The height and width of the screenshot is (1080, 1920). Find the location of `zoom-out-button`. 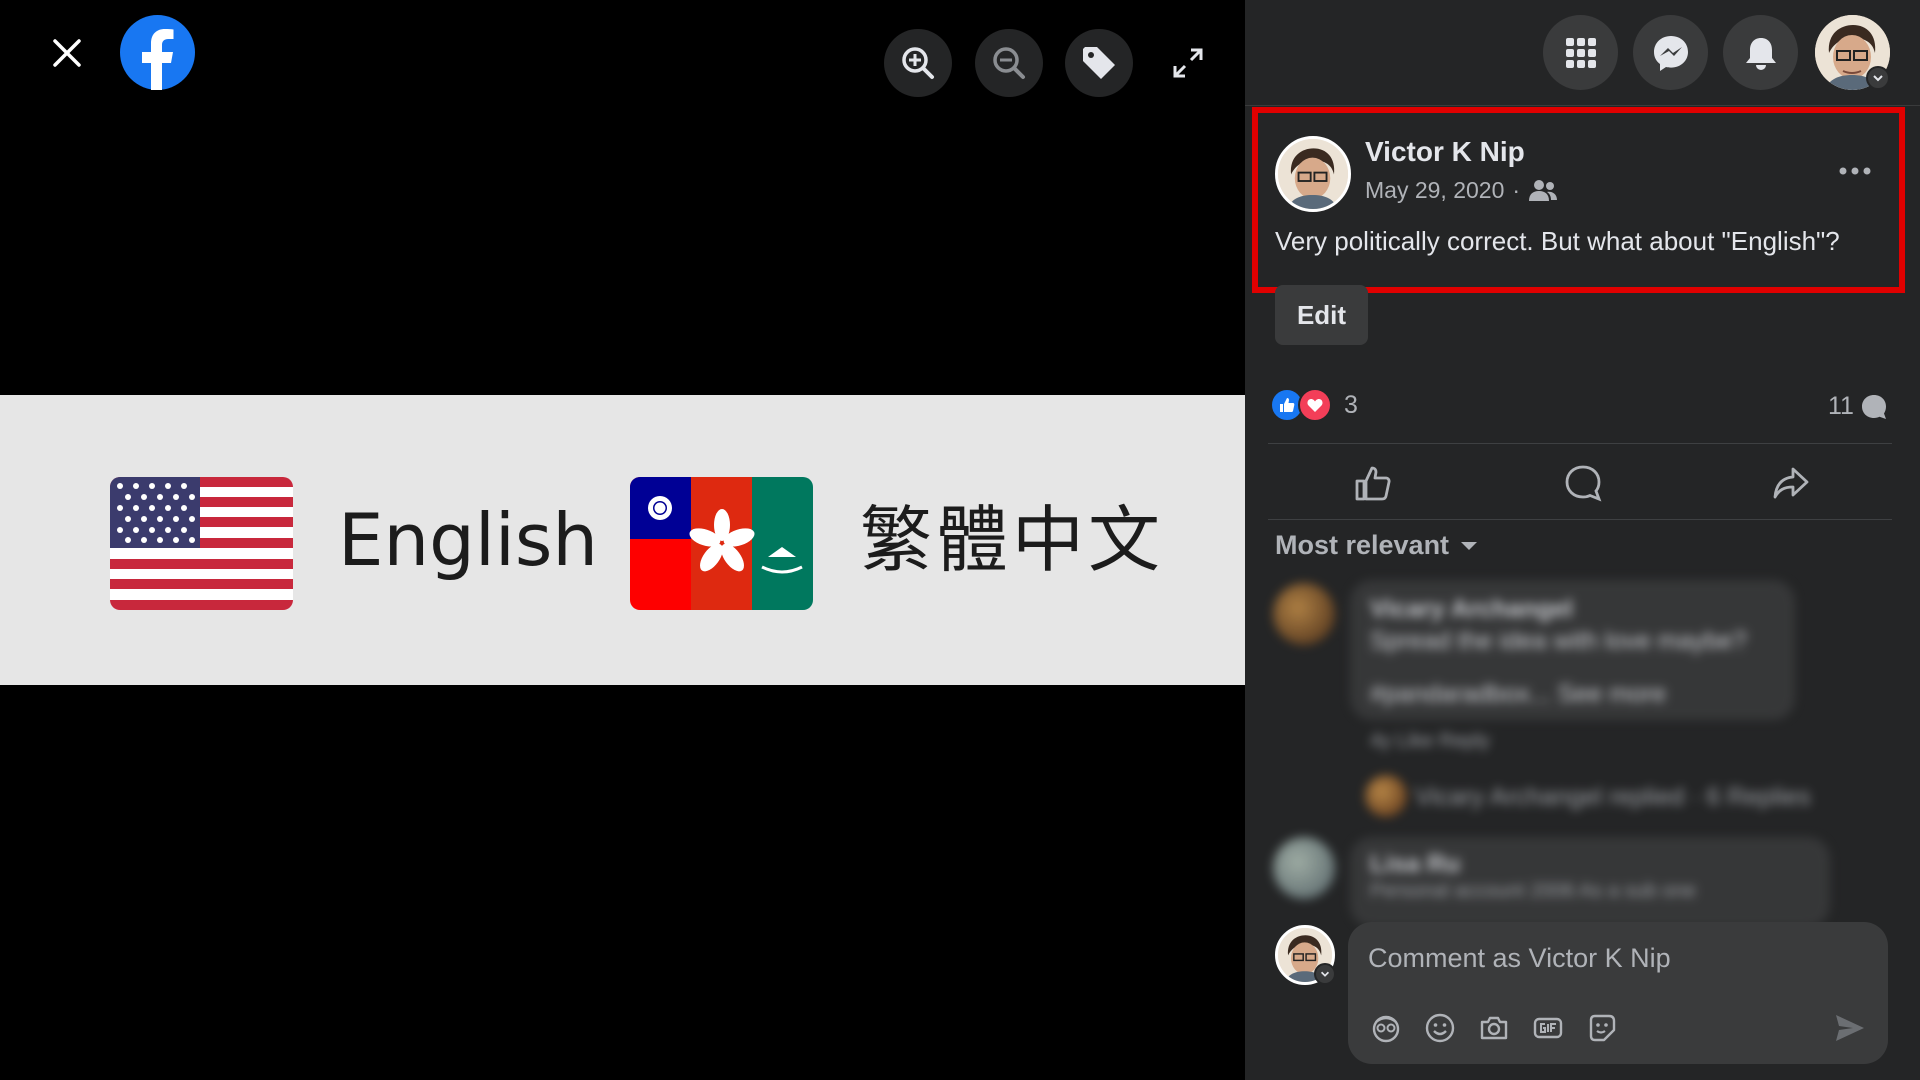

zoom-out-button is located at coordinates (1009, 63).